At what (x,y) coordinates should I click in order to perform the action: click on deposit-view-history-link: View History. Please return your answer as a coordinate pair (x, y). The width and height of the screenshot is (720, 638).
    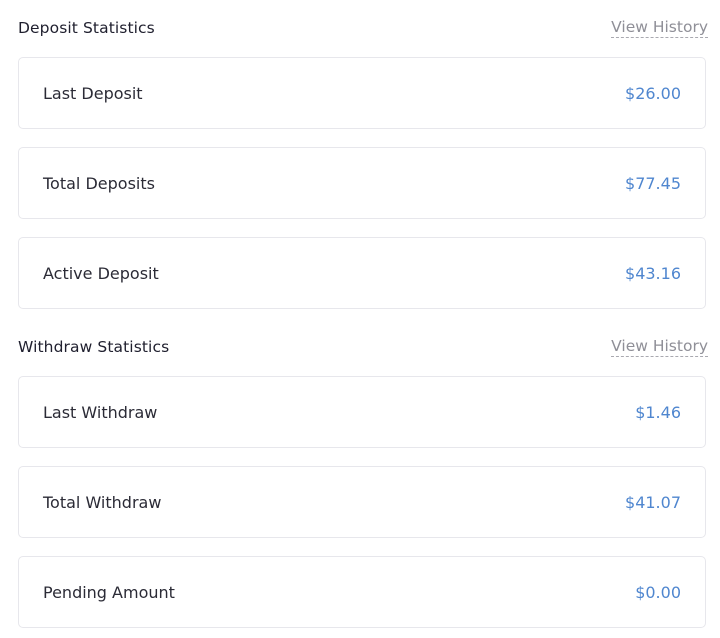
    Looking at the image, I should click on (659, 28).